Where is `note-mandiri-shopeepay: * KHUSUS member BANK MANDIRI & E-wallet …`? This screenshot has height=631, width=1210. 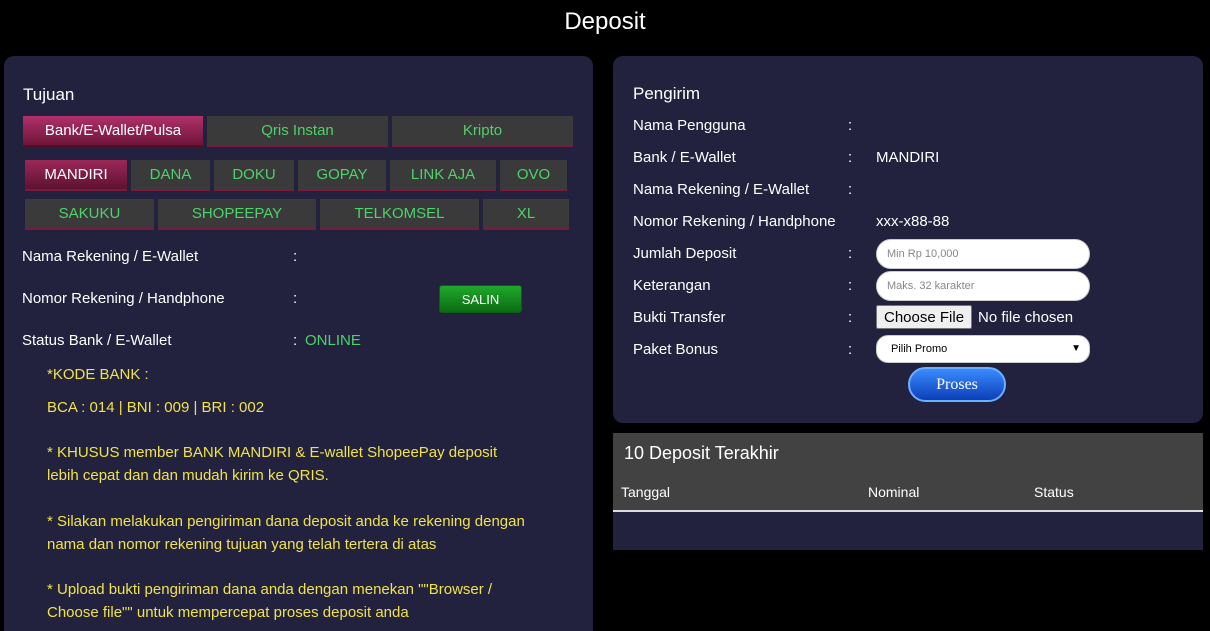
note-mandiri-shopeepay: * KHUSUS member BANK MANDIRI & E-wallet … is located at coordinates (272, 464).